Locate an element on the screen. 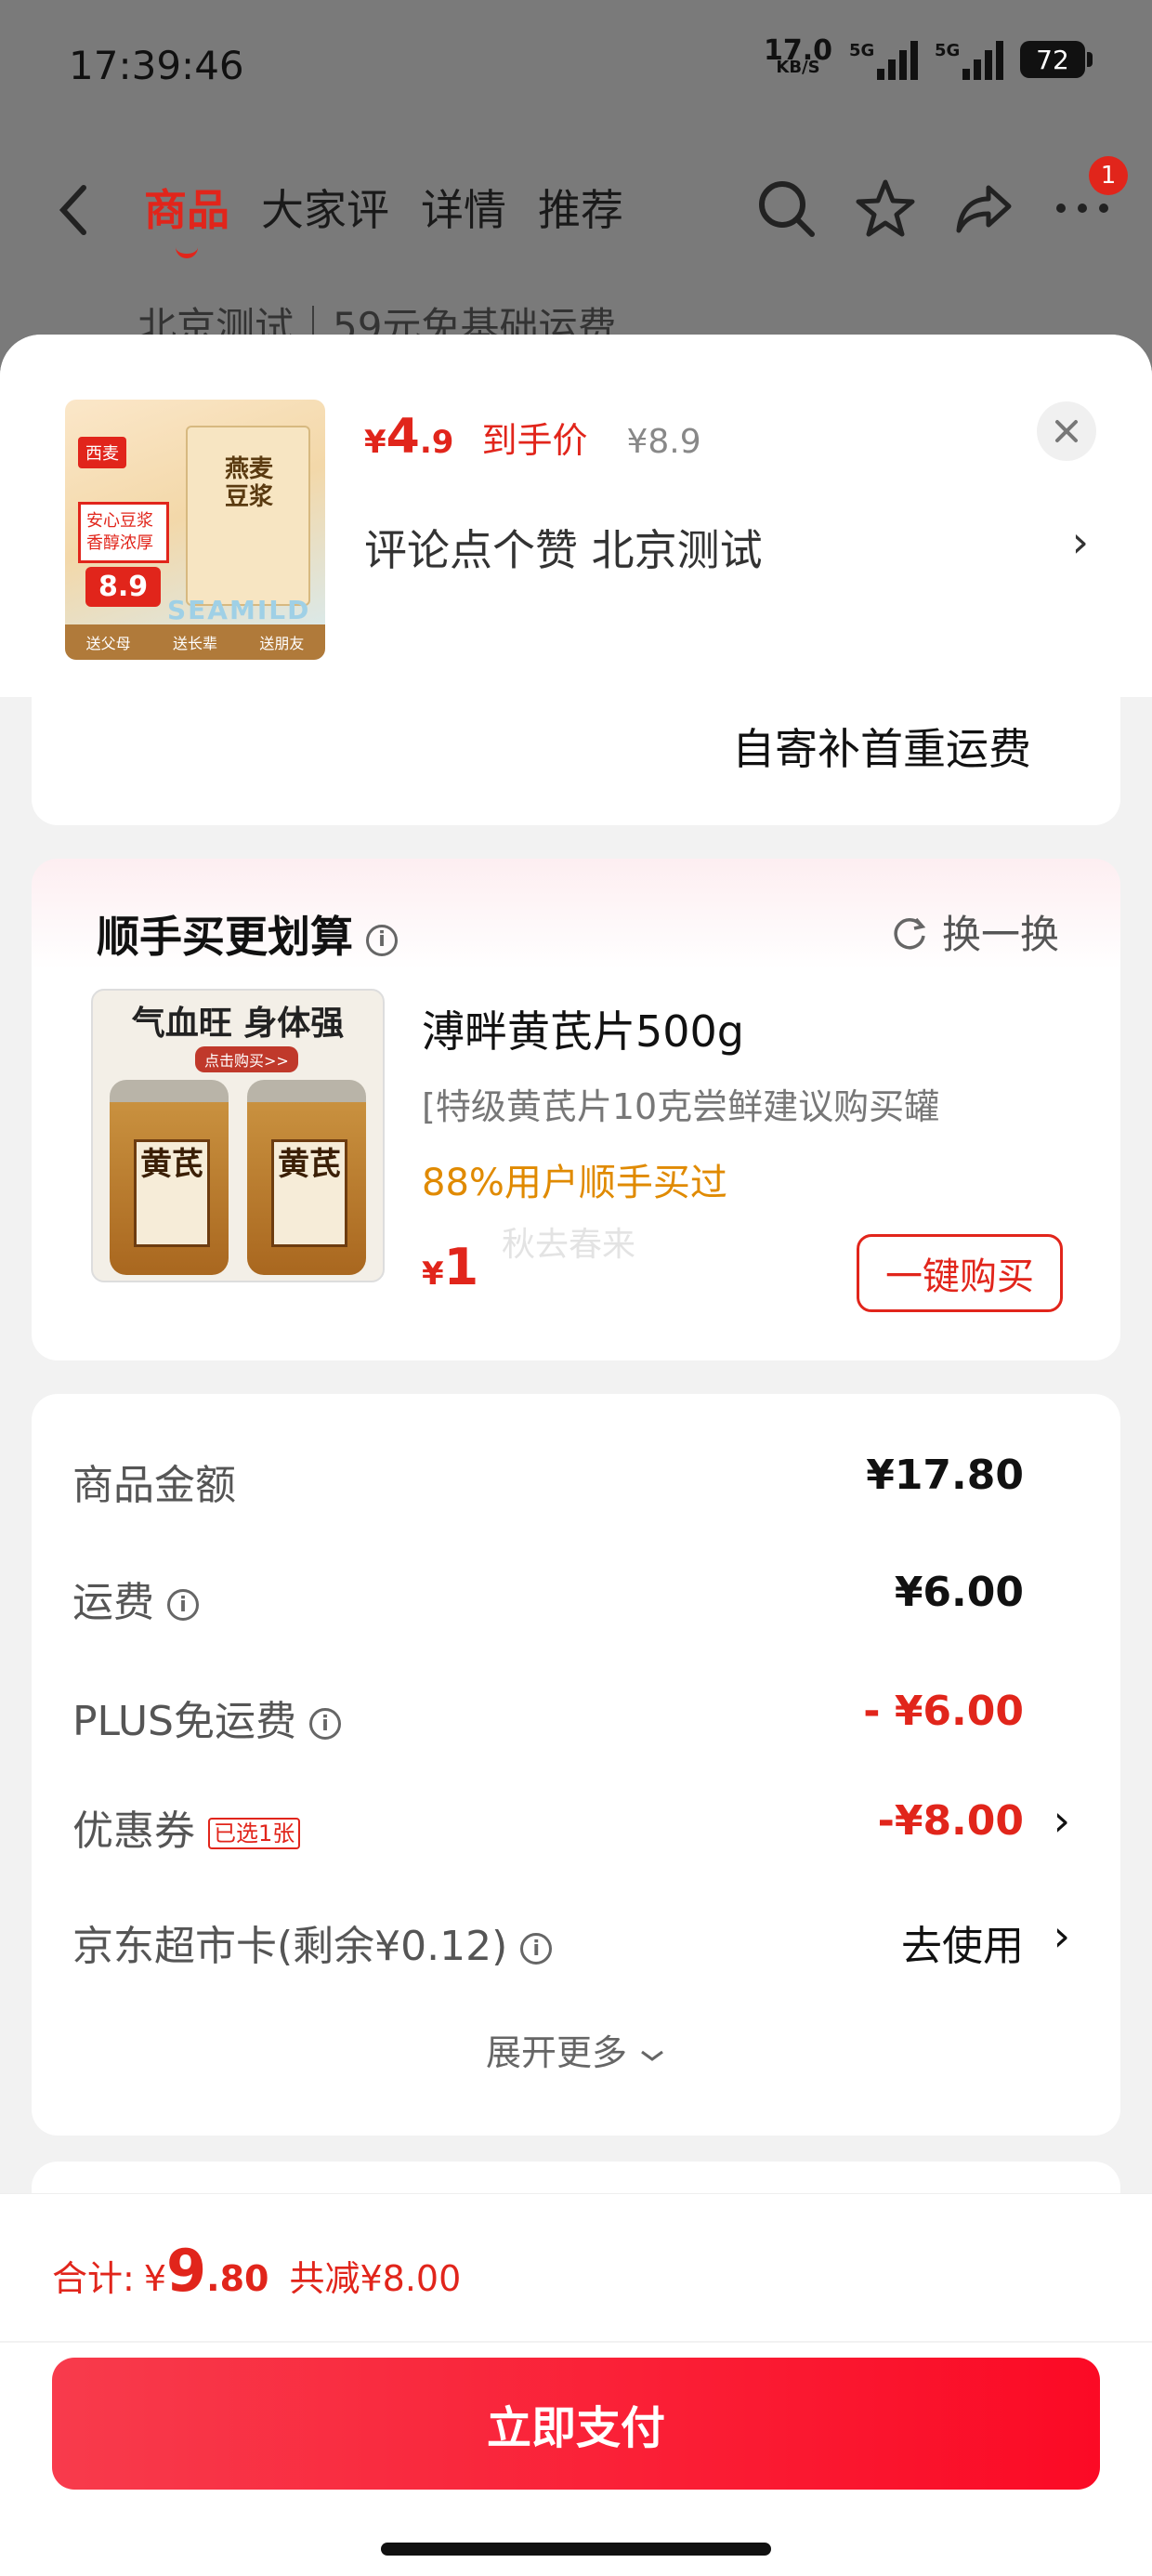 This screenshot has width=1152, height=2576. chevron-down-icon is located at coordinates (652, 2055).